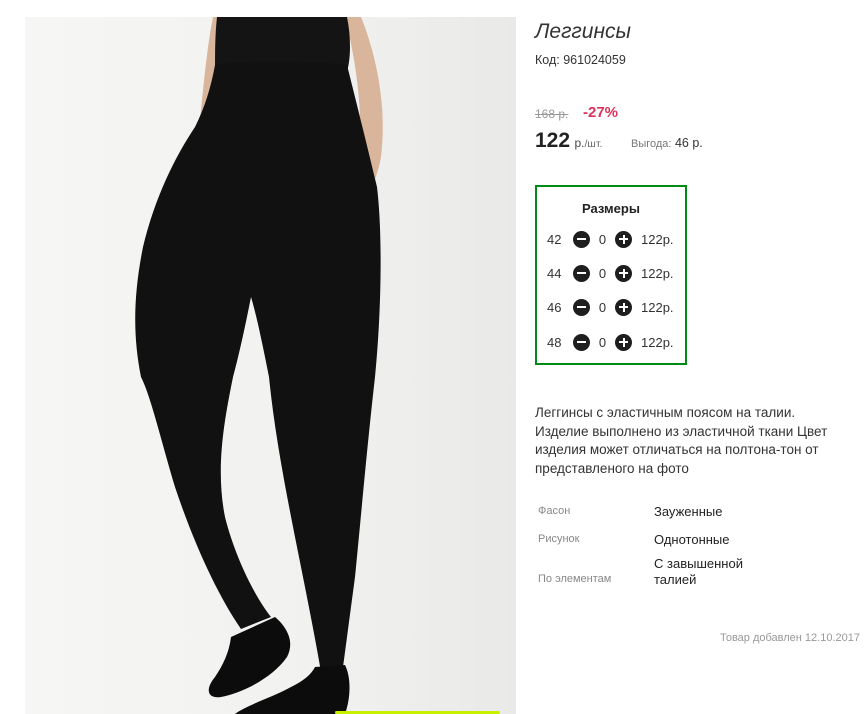 The height and width of the screenshot is (714, 865). I want to click on benefit-value: 46 р., so click(688, 143).